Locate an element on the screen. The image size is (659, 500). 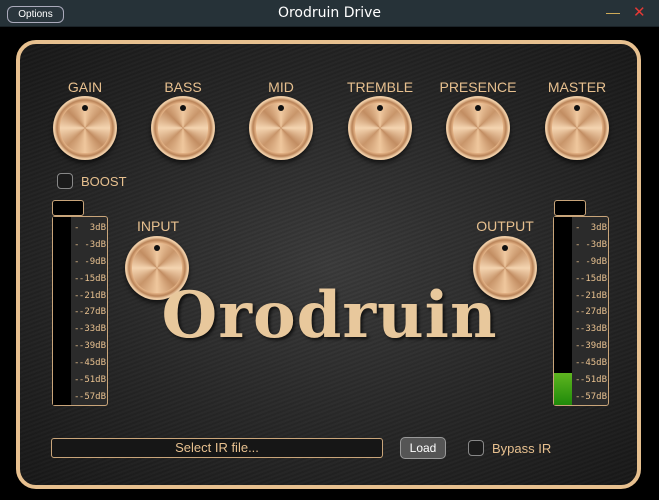
presence-knob is located at coordinates (478, 128).